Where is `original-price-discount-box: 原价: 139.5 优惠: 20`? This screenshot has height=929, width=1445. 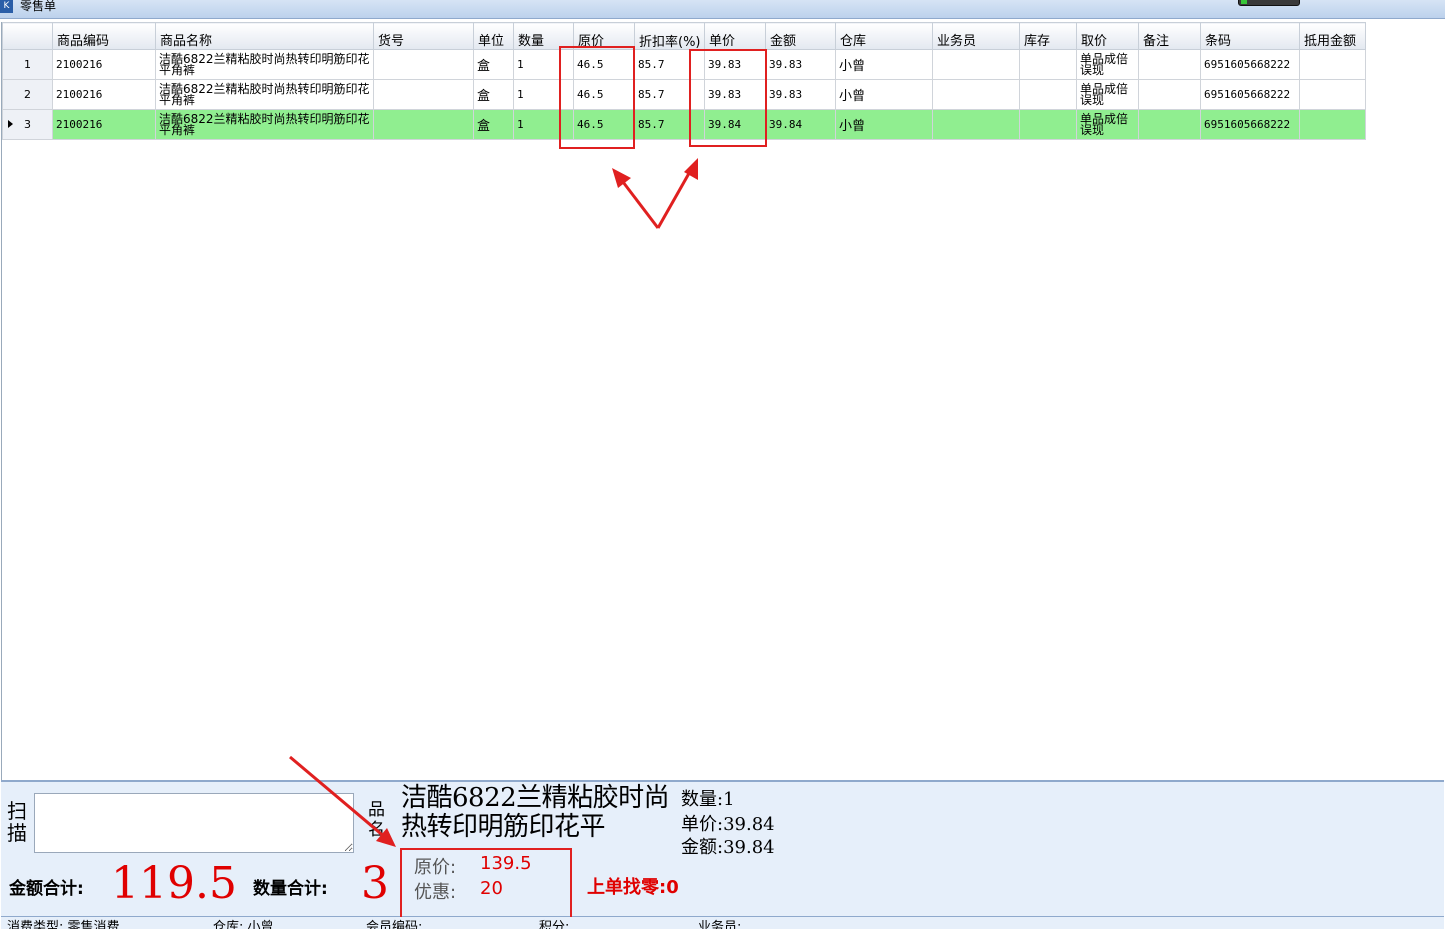
original-price-discount-box: 原价: 139.5 优惠: 20 is located at coordinates (486, 885).